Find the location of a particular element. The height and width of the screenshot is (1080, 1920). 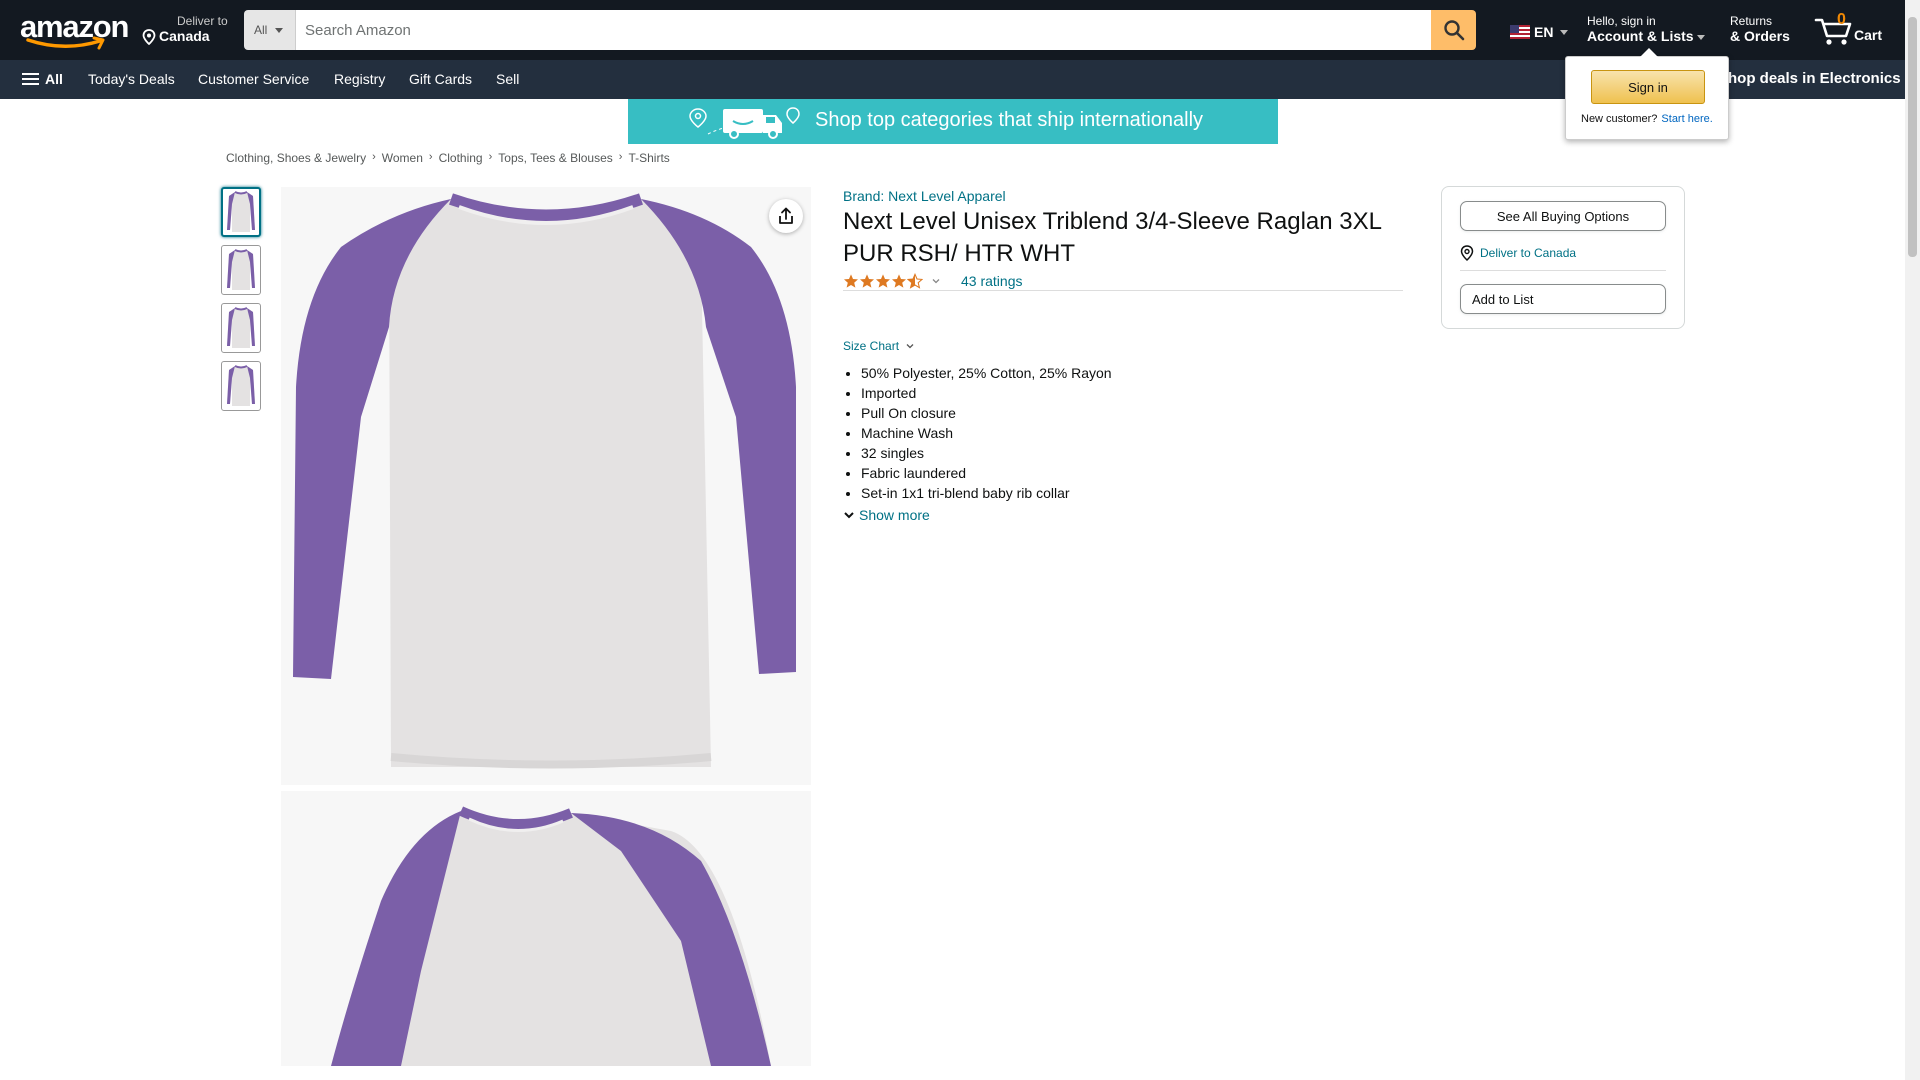

show-more-label: Show more is located at coordinates (894, 515).